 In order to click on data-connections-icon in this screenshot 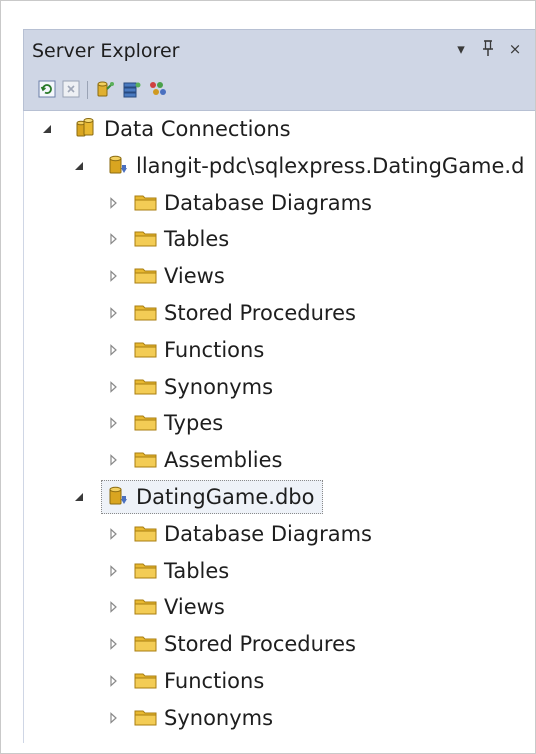, I will do `click(86, 128)`.